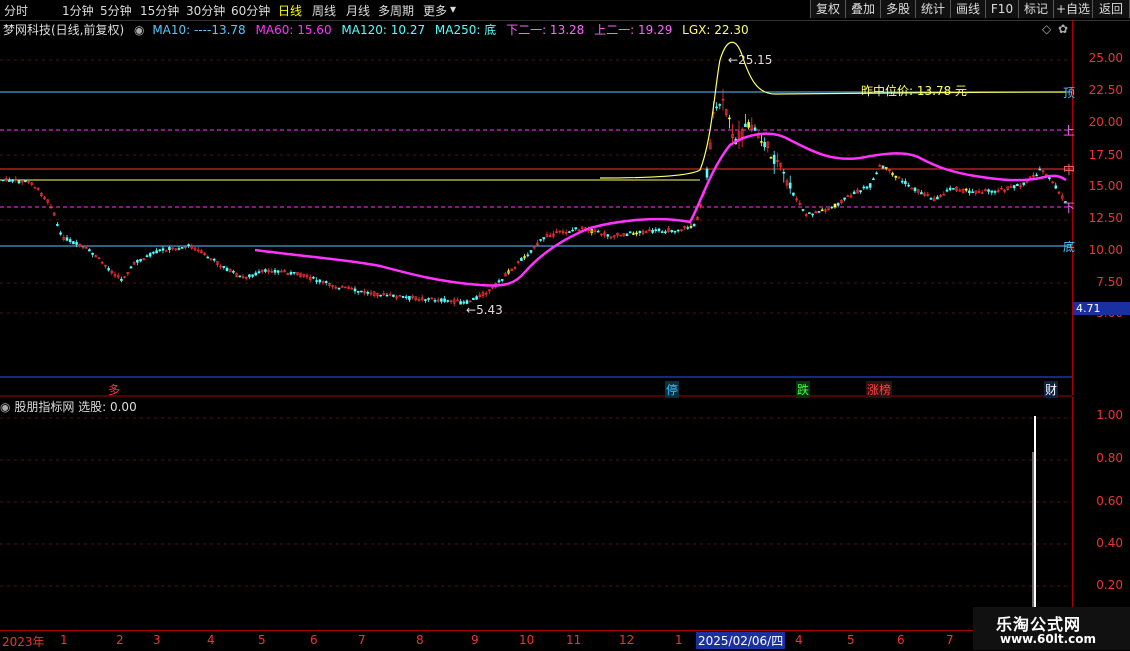 The image size is (1130, 651). I want to click on month-label: 9, so click(475, 640).